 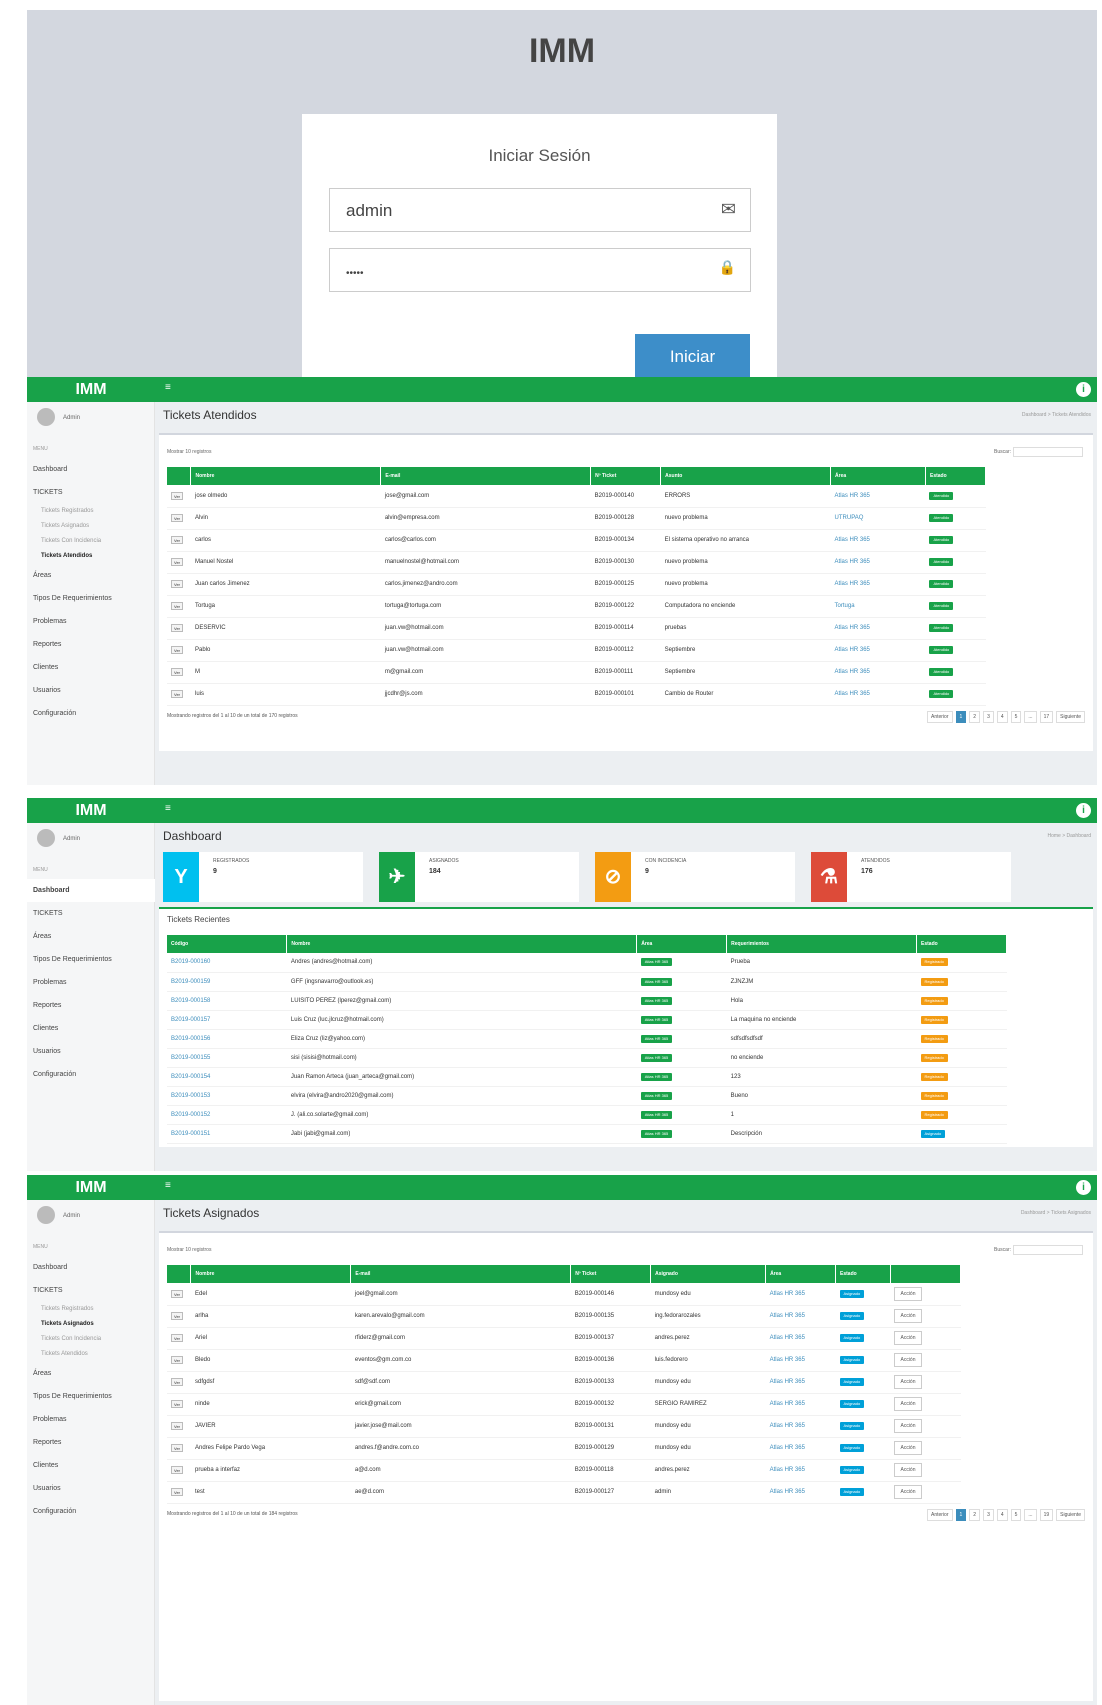 What do you see at coordinates (845, 606) in the screenshot?
I see `area-link: Tortuga` at bounding box center [845, 606].